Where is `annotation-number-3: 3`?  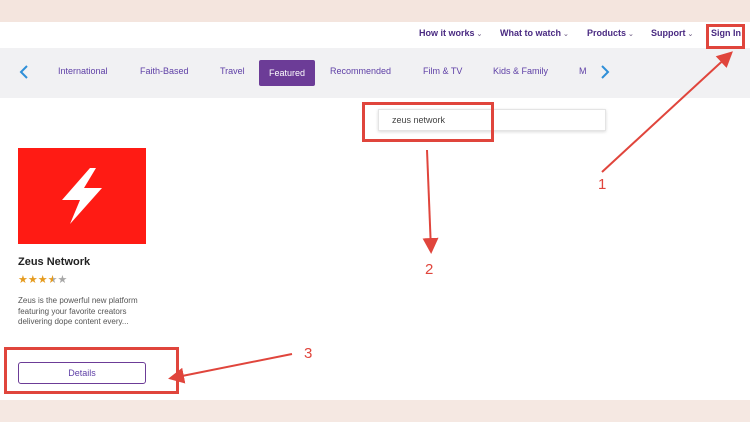
annotation-number-3: 3 is located at coordinates (308, 353).